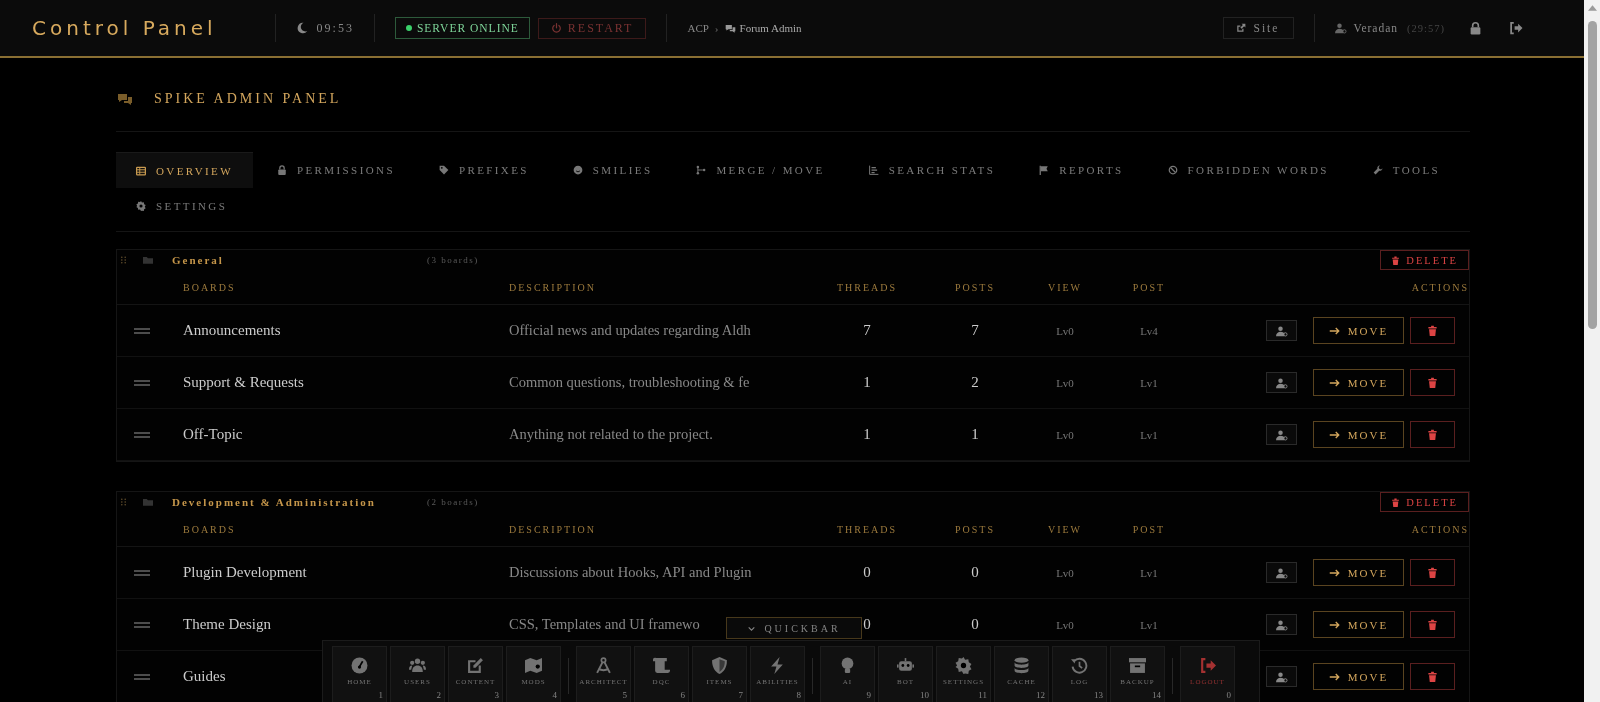  I want to click on quickbar-toggle: QUICKBAR, so click(794, 628).